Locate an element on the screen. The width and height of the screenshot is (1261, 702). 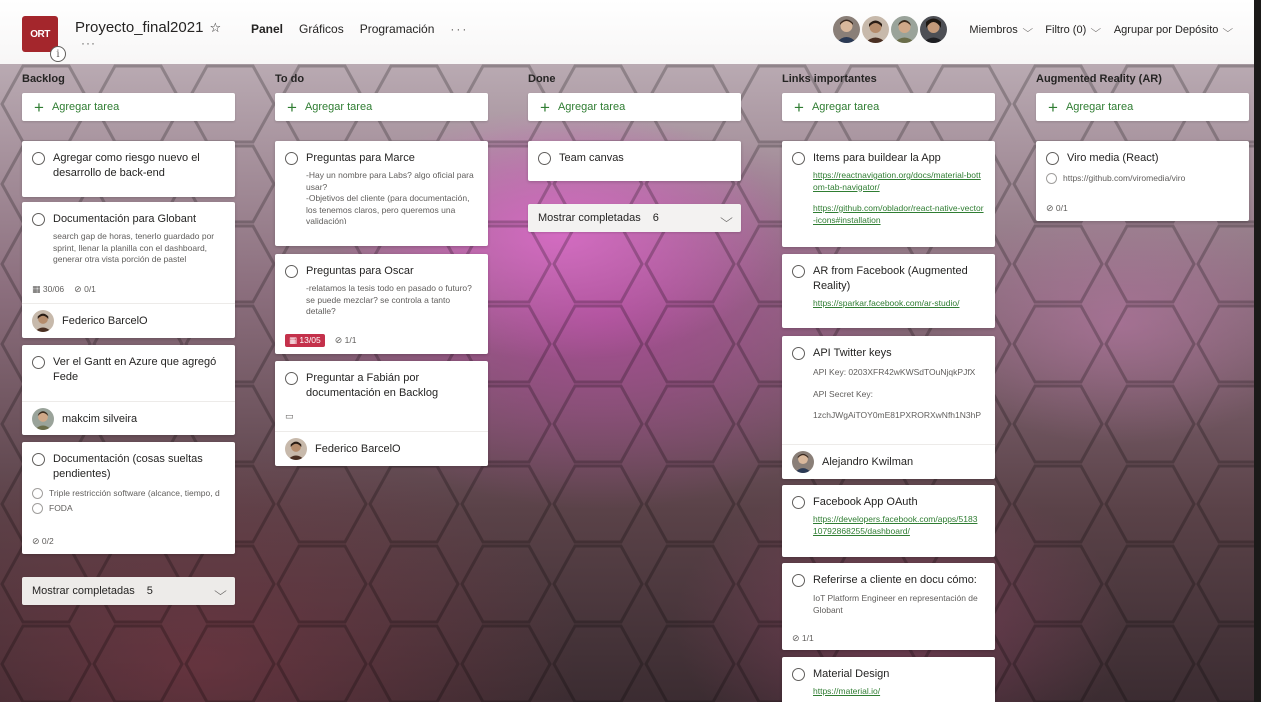
member-avatars is located at coordinates (890, 29).